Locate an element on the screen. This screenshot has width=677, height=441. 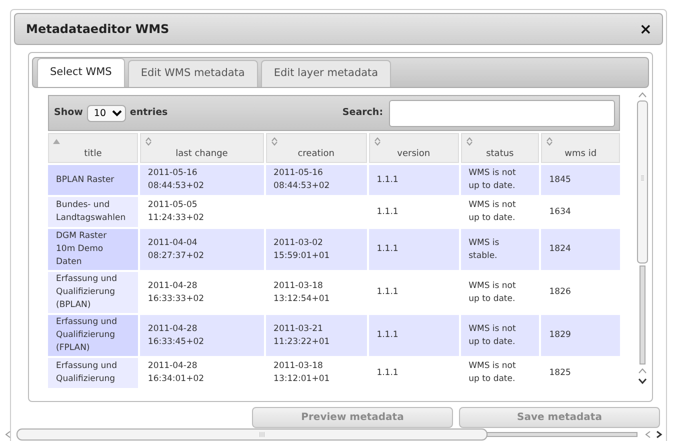
column-header: creation is located at coordinates (316, 148).